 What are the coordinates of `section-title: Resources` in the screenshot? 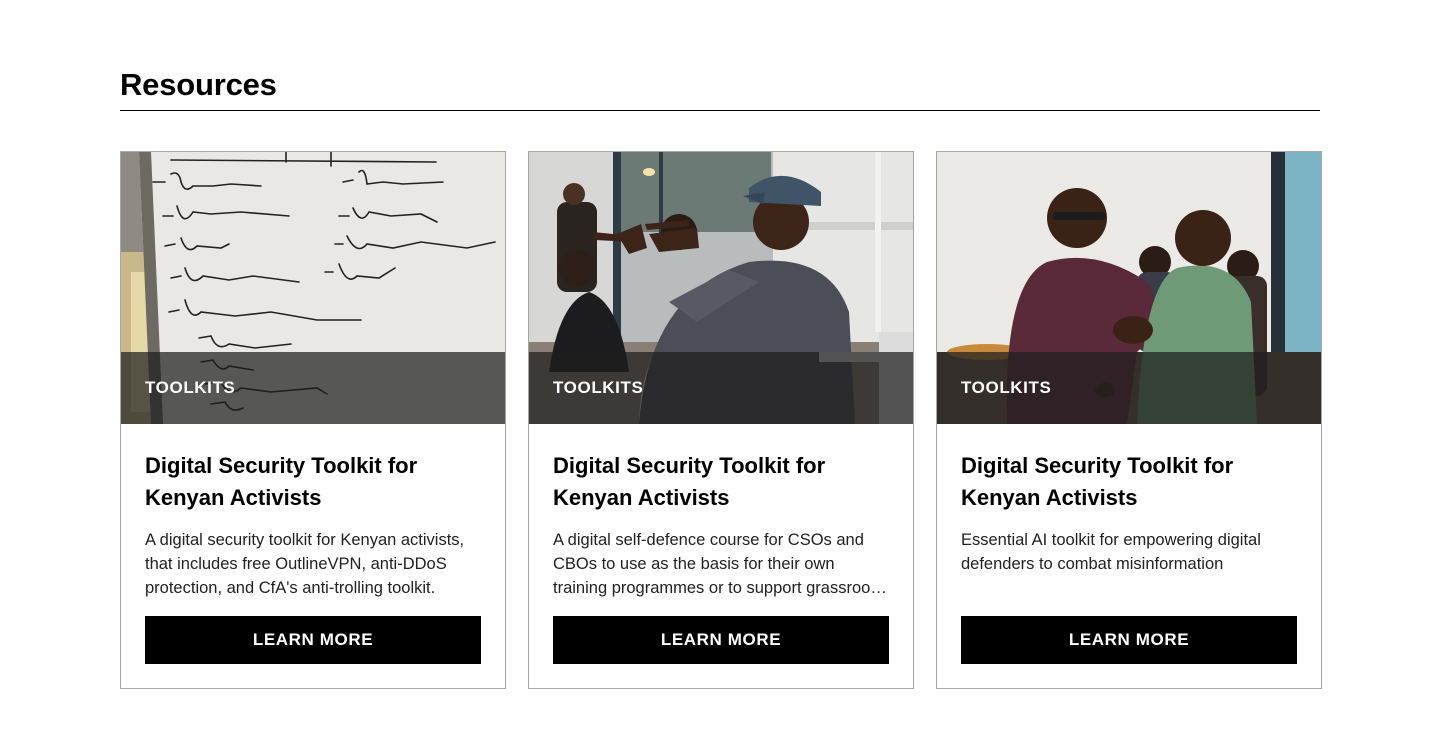 It's located at (198, 84).